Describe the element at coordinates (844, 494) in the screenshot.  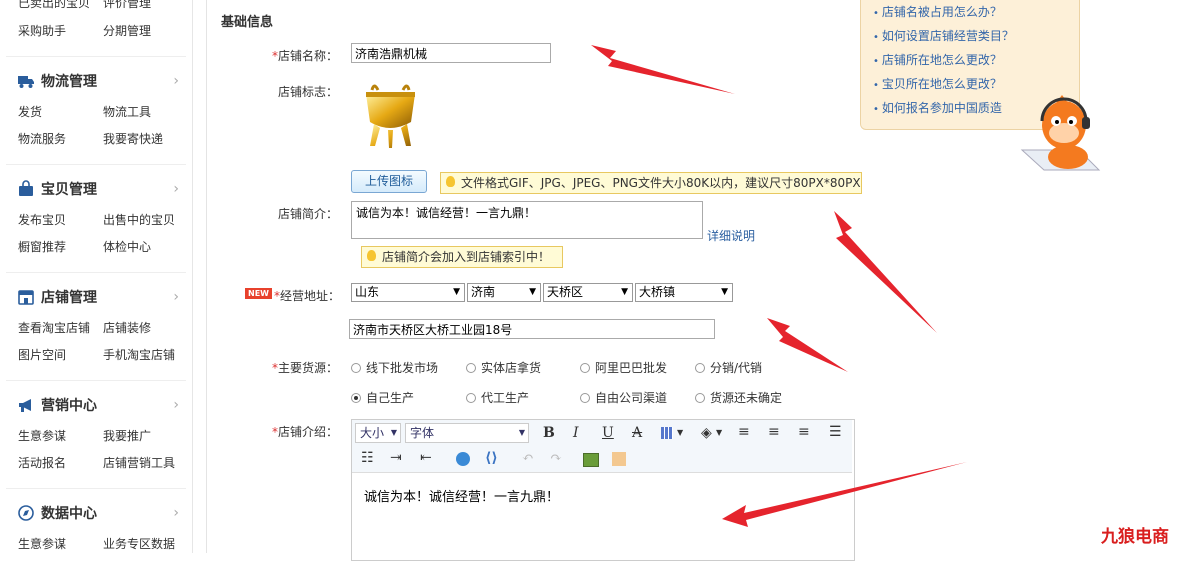
I see `arrow-to-description` at that location.